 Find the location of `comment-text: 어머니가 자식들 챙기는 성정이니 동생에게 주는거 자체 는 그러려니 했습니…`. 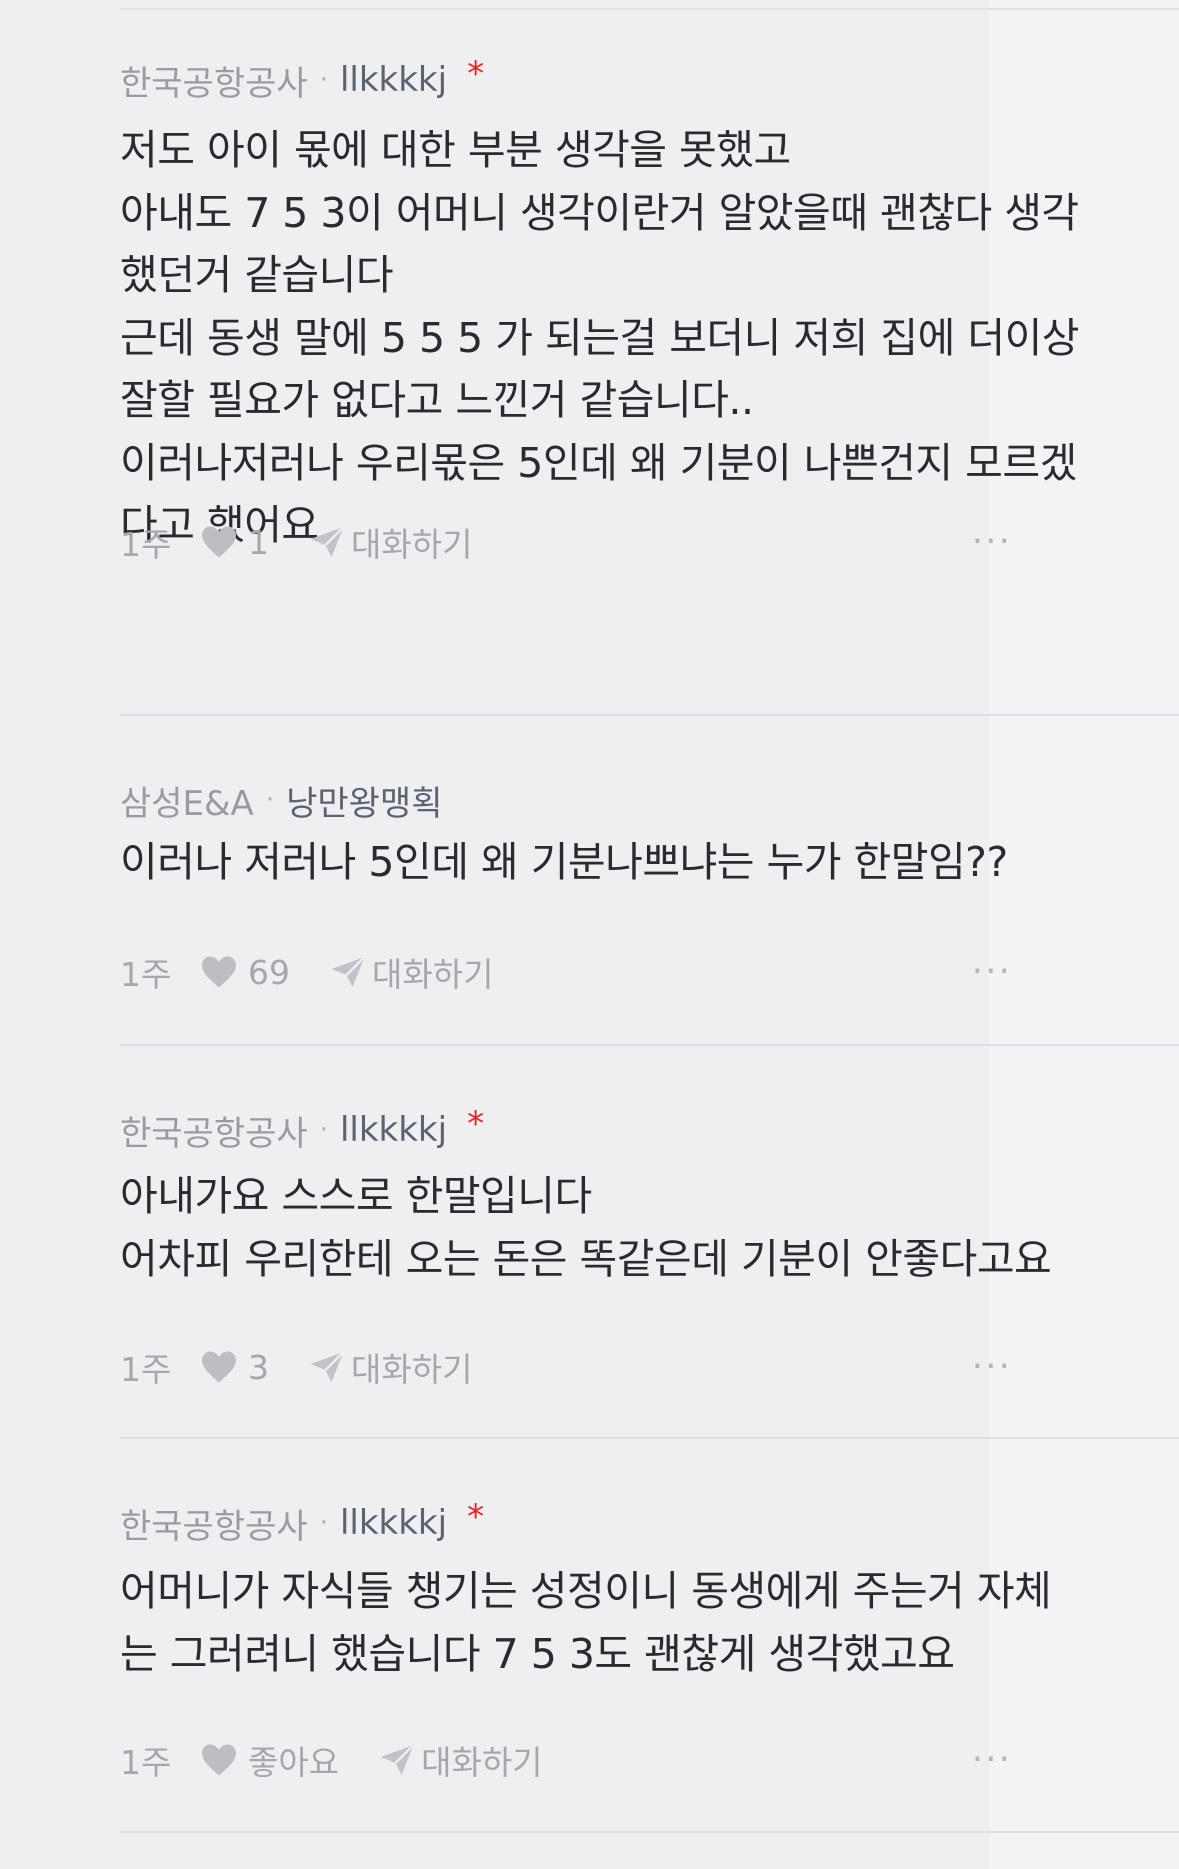

comment-text: 어머니가 자식들 챙기는 성정이니 동생에게 주는거 자체 는 그러려니 했습니… is located at coordinates (586, 1622).